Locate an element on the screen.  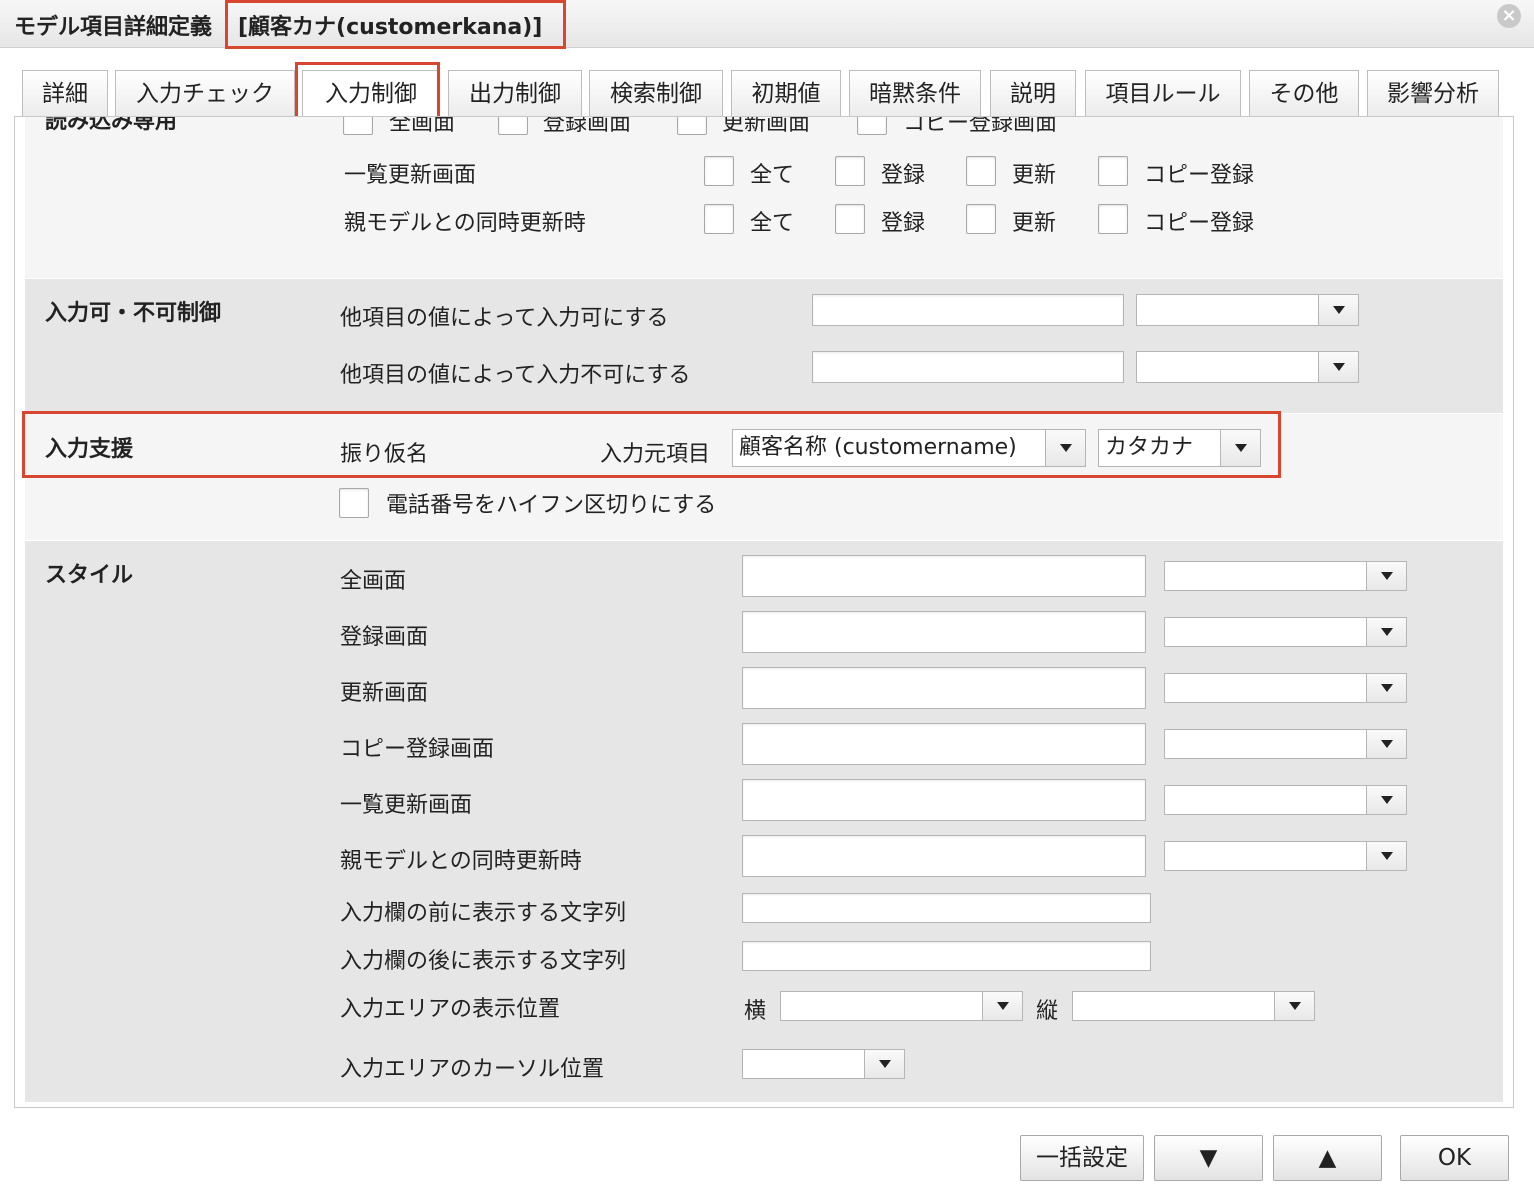
style-all-input is located at coordinates (944, 576).